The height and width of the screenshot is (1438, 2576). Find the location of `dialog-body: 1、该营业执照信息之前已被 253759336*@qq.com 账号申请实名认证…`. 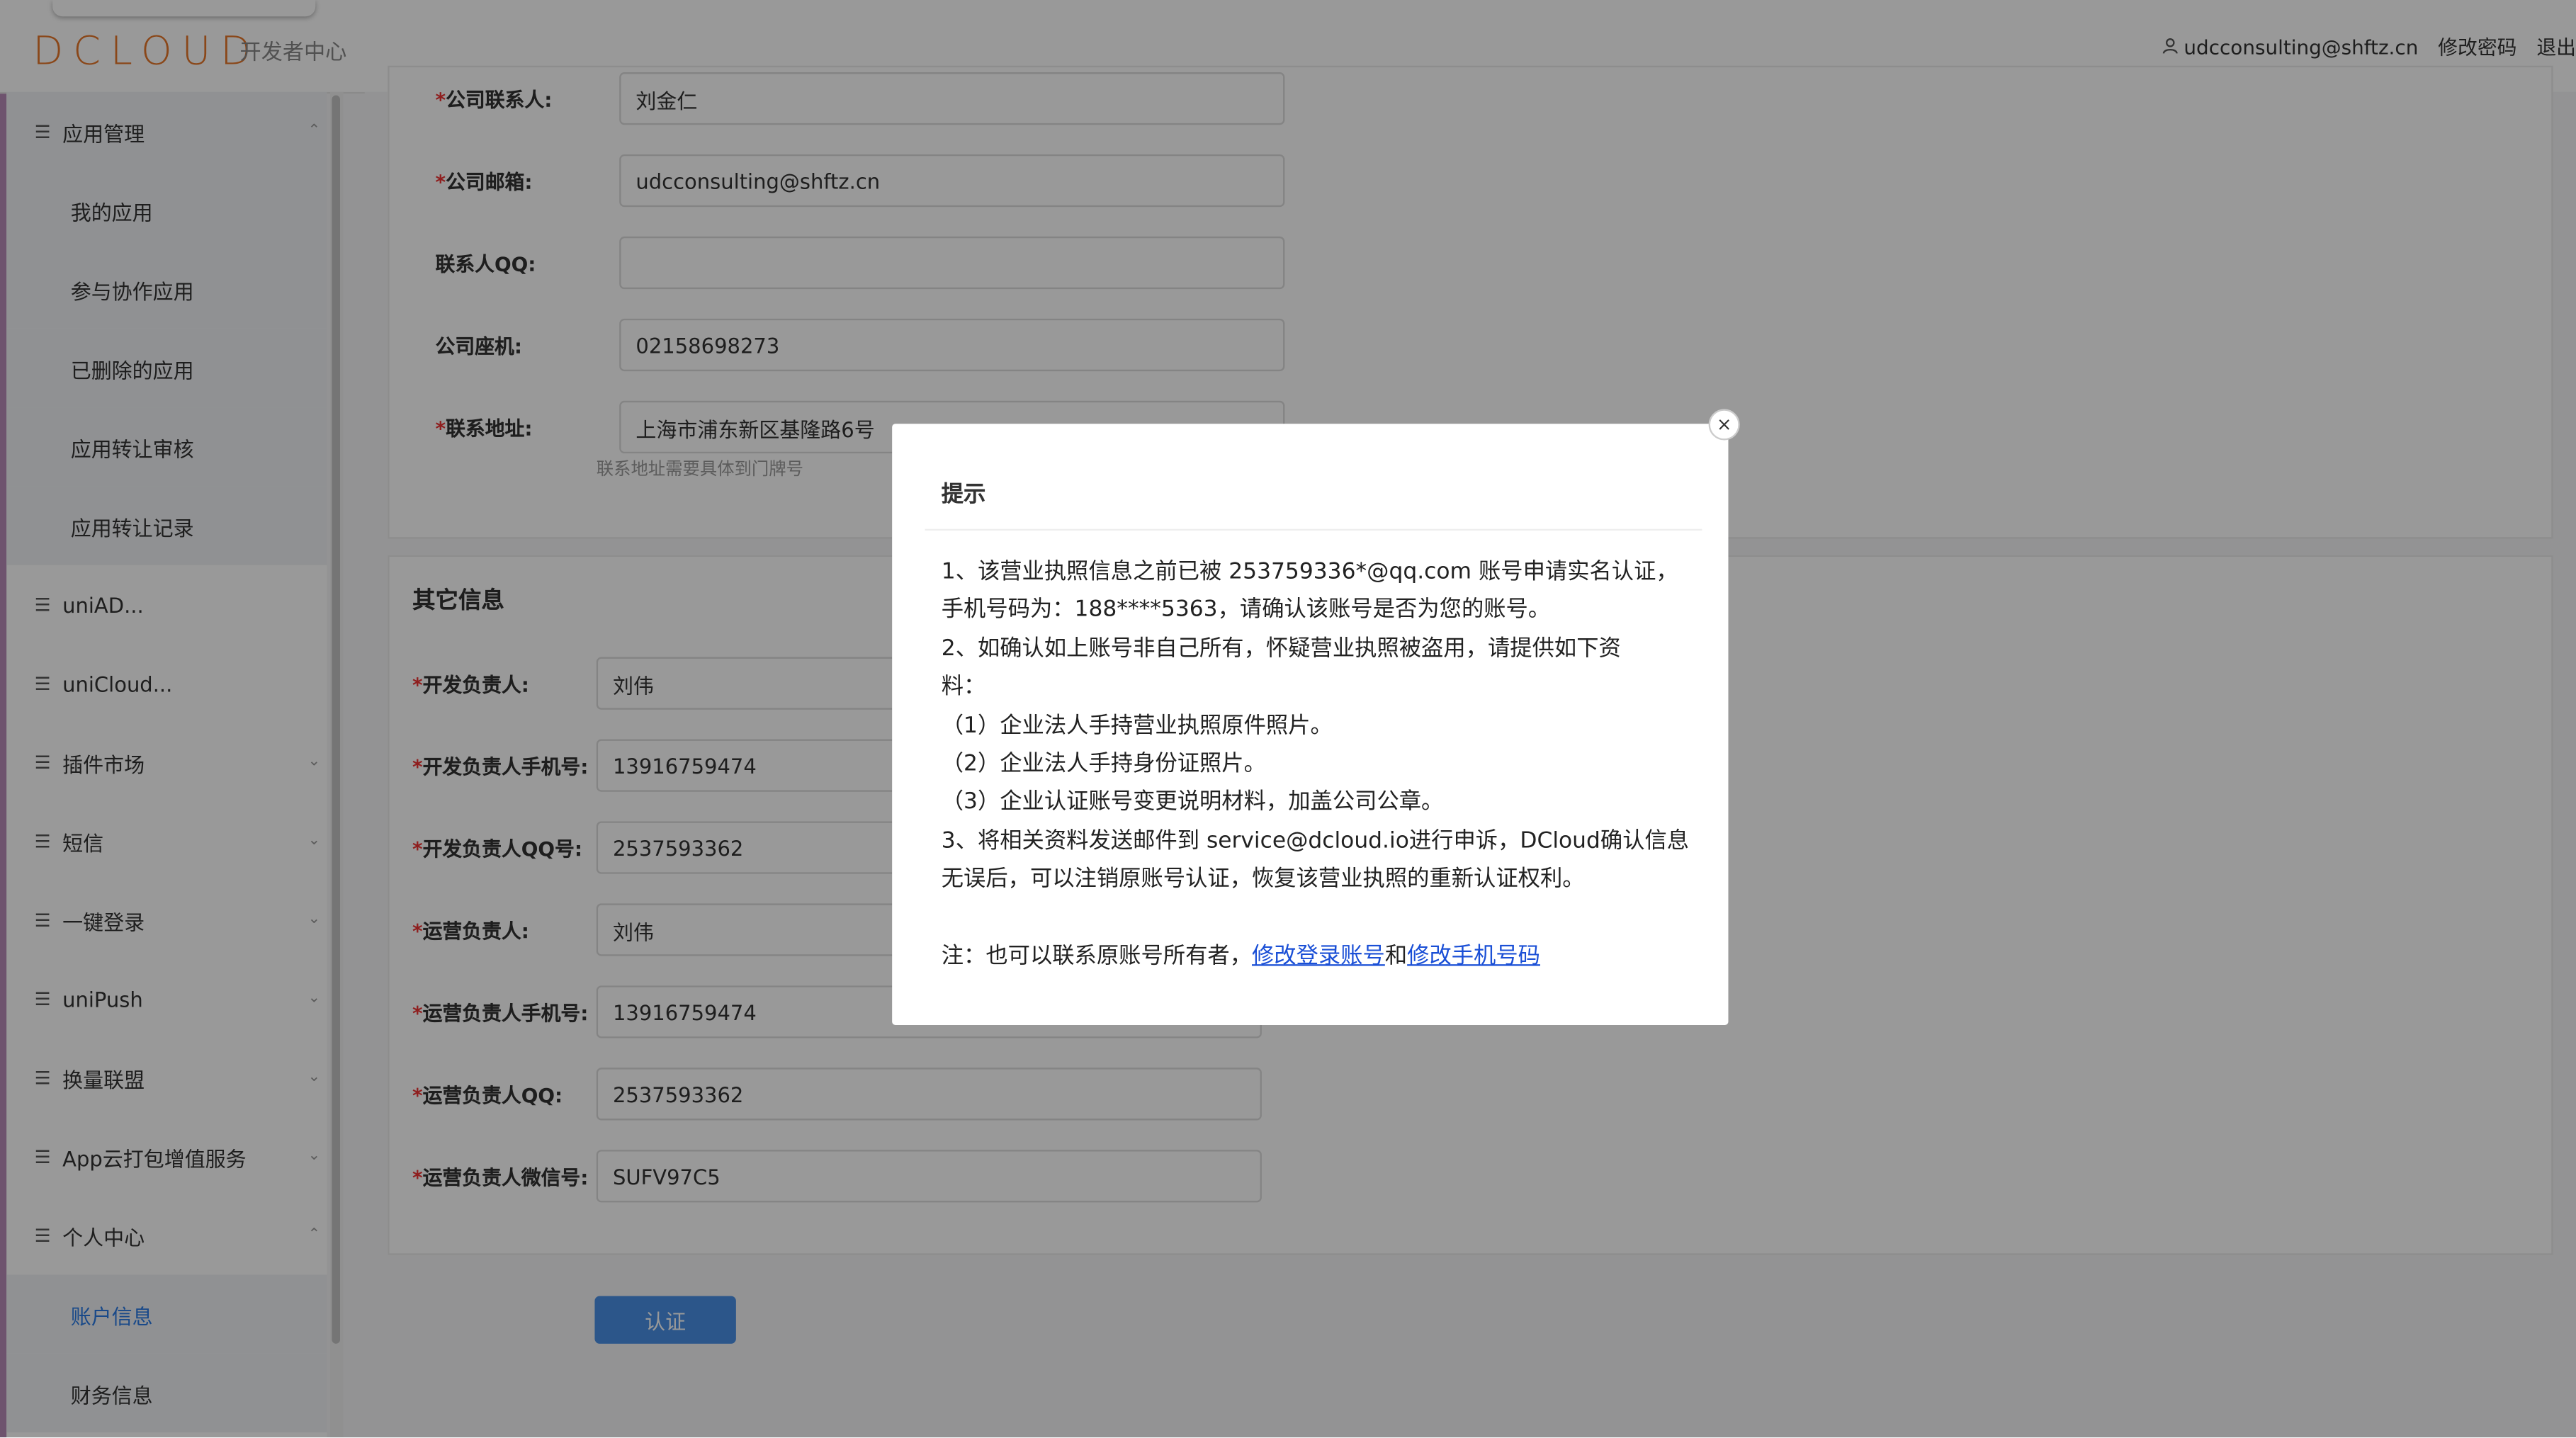

dialog-body: 1、该营业执照信息之前已被 253759336*@qq.com 账号申请实名认证… is located at coordinates (1319, 764).